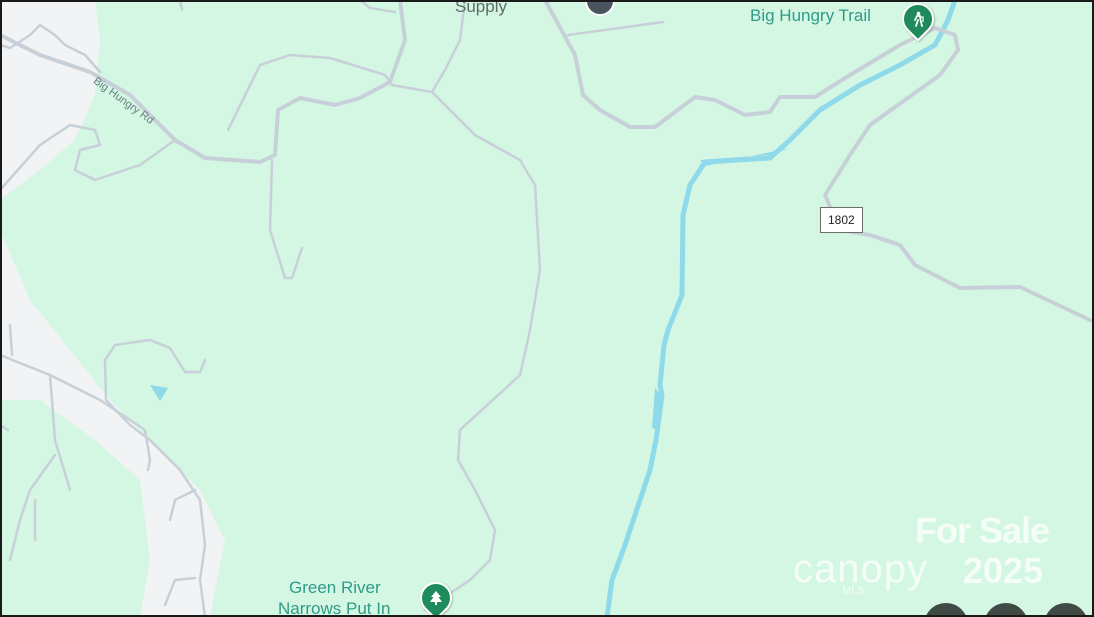 This screenshot has width=1094, height=617. Describe the element at coordinates (1003, 570) in the screenshot. I see `watermark-year: 2025` at that location.